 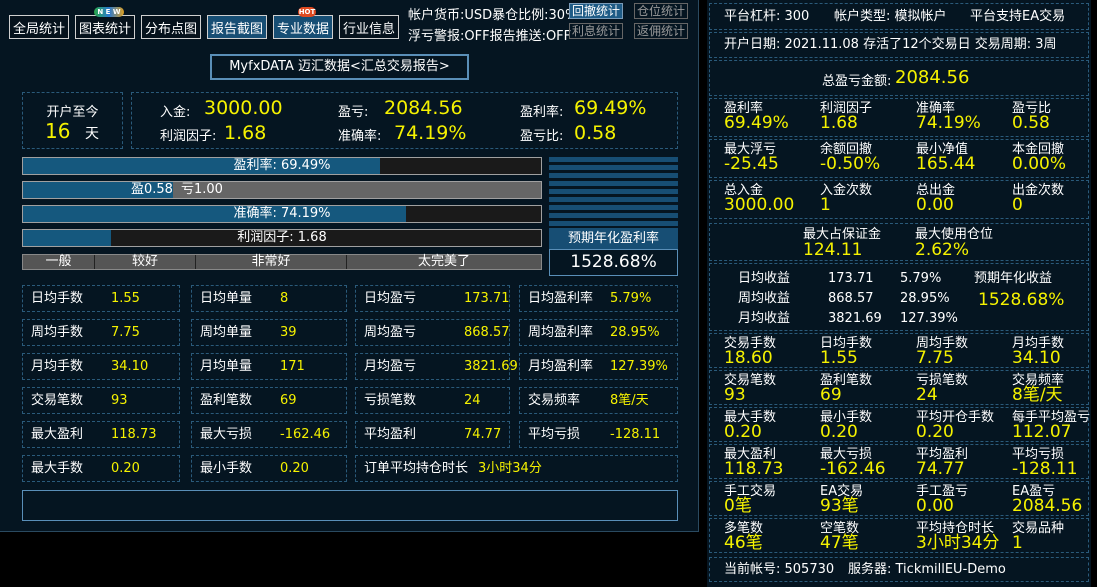 What do you see at coordinates (369, 27) in the screenshot?
I see `tab-industry-info: 行业信息` at bounding box center [369, 27].